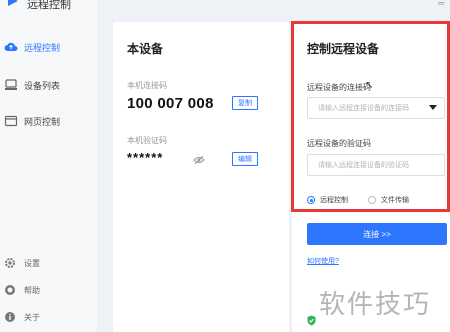 The height and width of the screenshot is (332, 450). What do you see at coordinates (10, 317) in the screenshot?
I see `info-icon` at bounding box center [10, 317].